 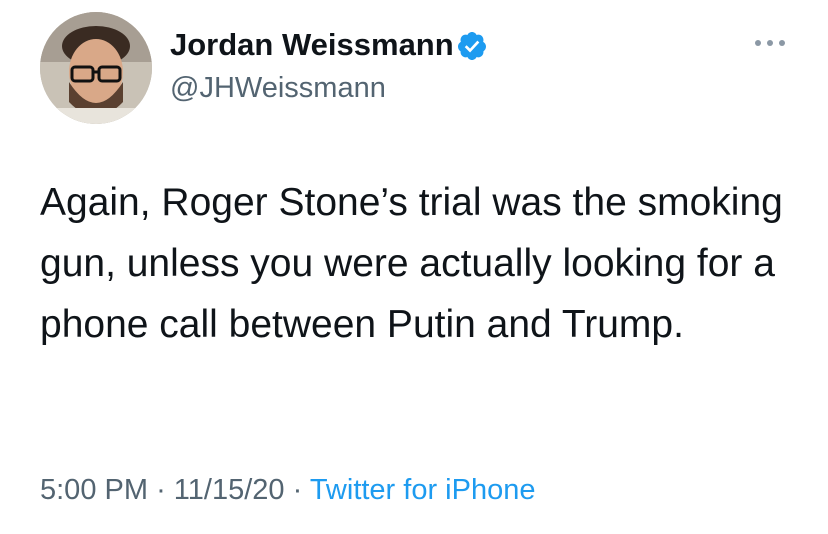 What do you see at coordinates (312, 45) in the screenshot?
I see `author-display-name: Jordan Weissmann` at bounding box center [312, 45].